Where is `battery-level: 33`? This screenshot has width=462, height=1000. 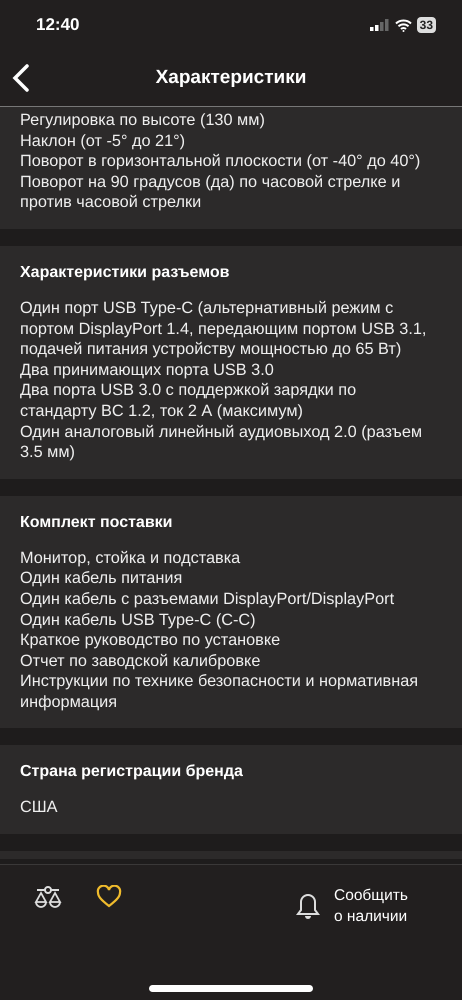
battery-level: 33 is located at coordinates (426, 25).